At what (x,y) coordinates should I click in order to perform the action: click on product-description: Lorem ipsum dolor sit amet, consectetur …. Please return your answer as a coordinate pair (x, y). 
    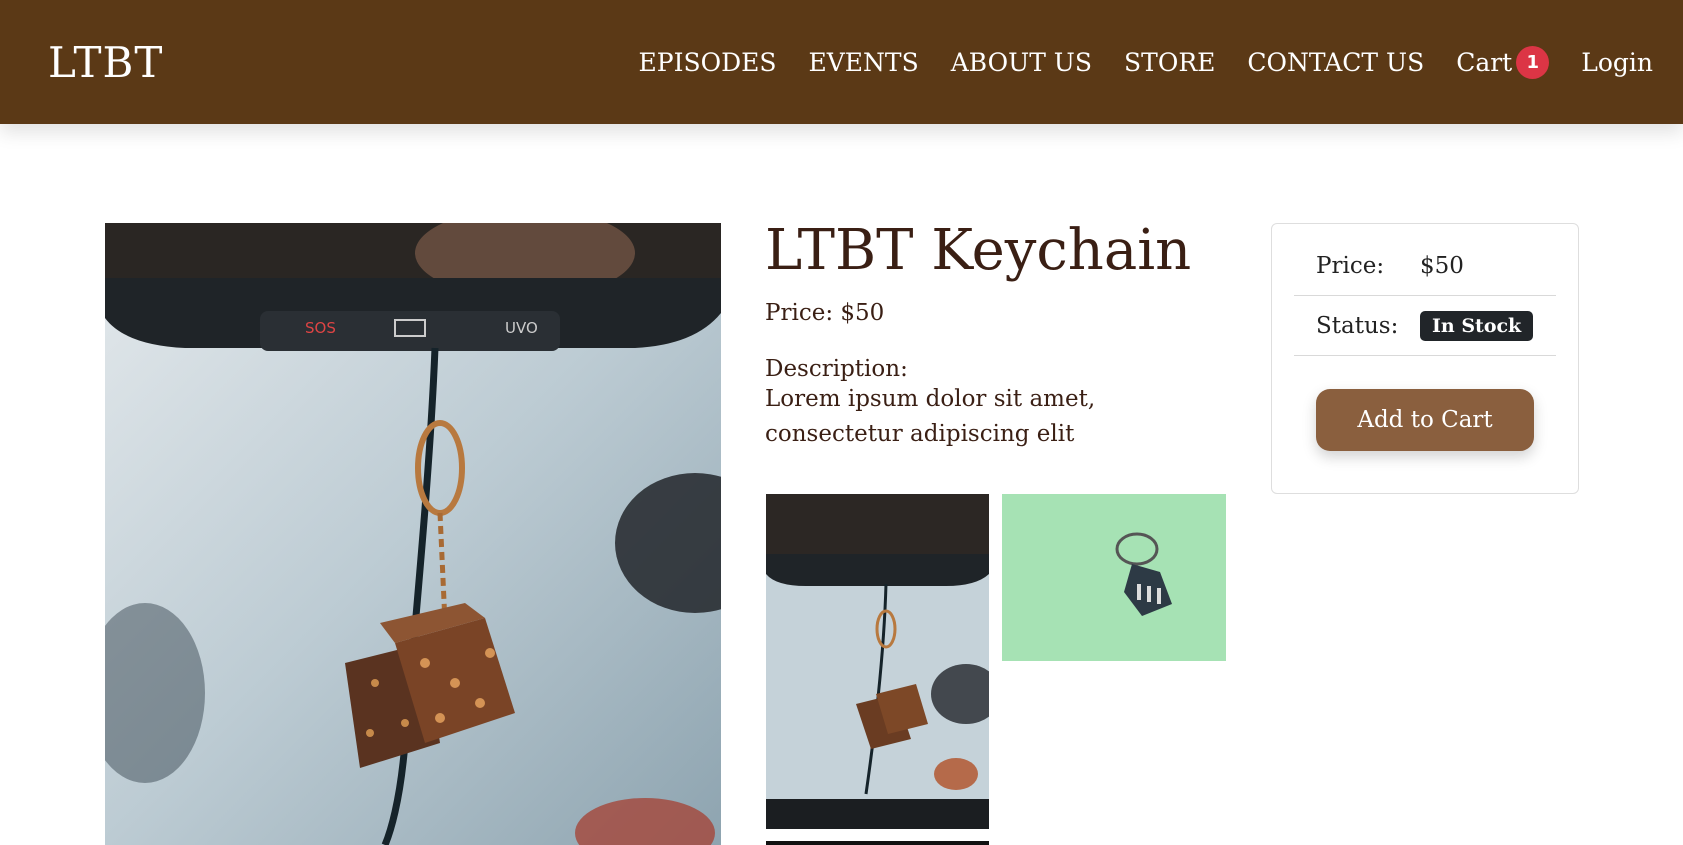
    Looking at the image, I should click on (930, 416).